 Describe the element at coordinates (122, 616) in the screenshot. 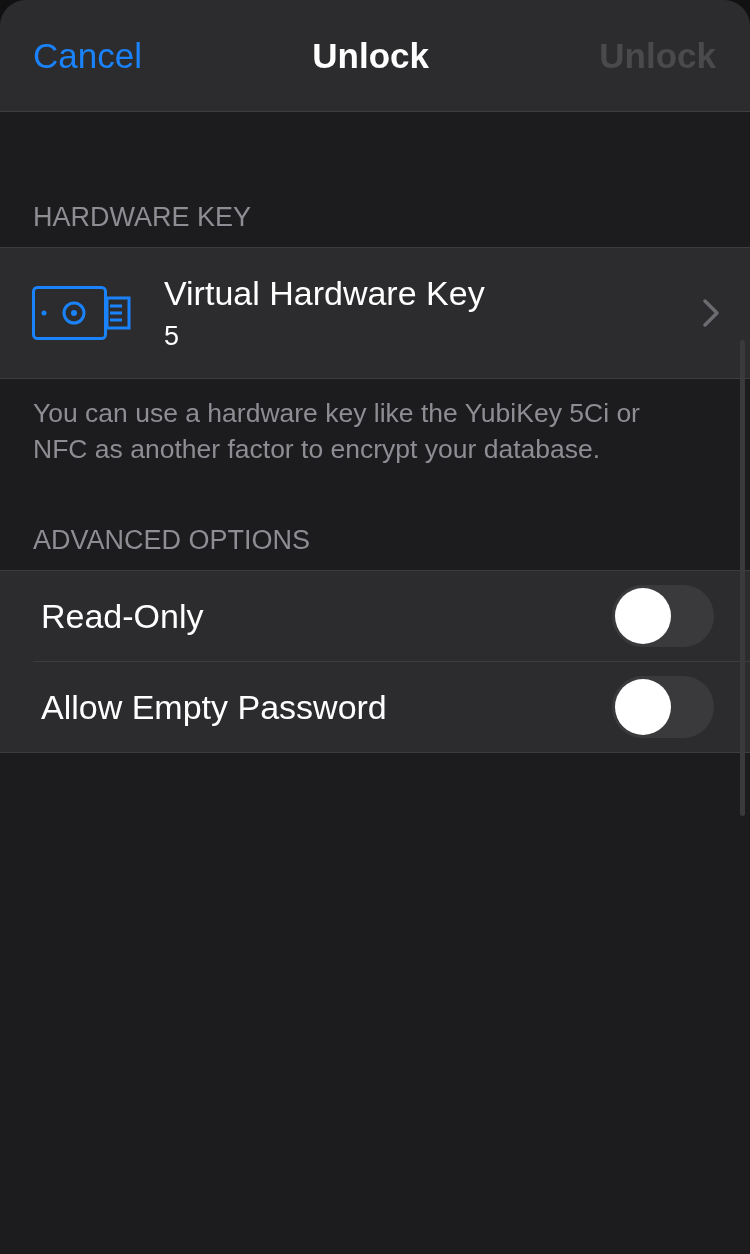

I see `option-label: Read-Only` at that location.